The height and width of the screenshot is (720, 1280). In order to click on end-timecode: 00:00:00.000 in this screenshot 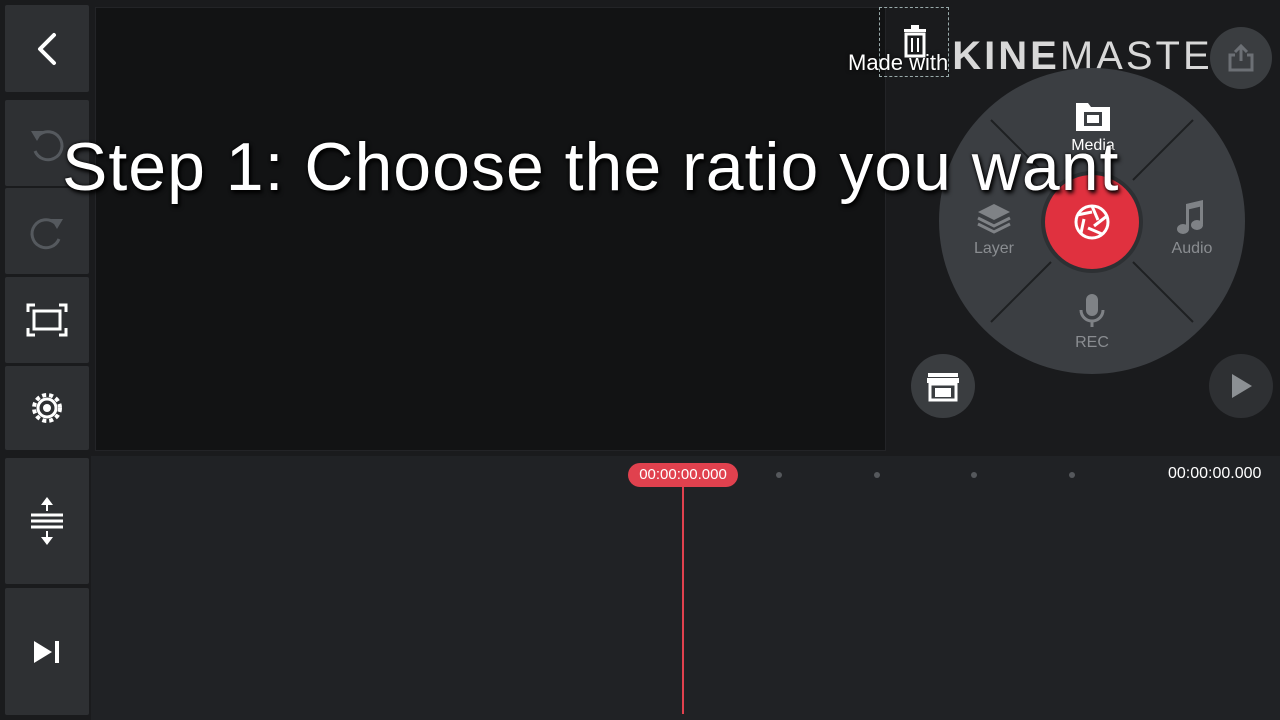, I will do `click(1215, 473)`.